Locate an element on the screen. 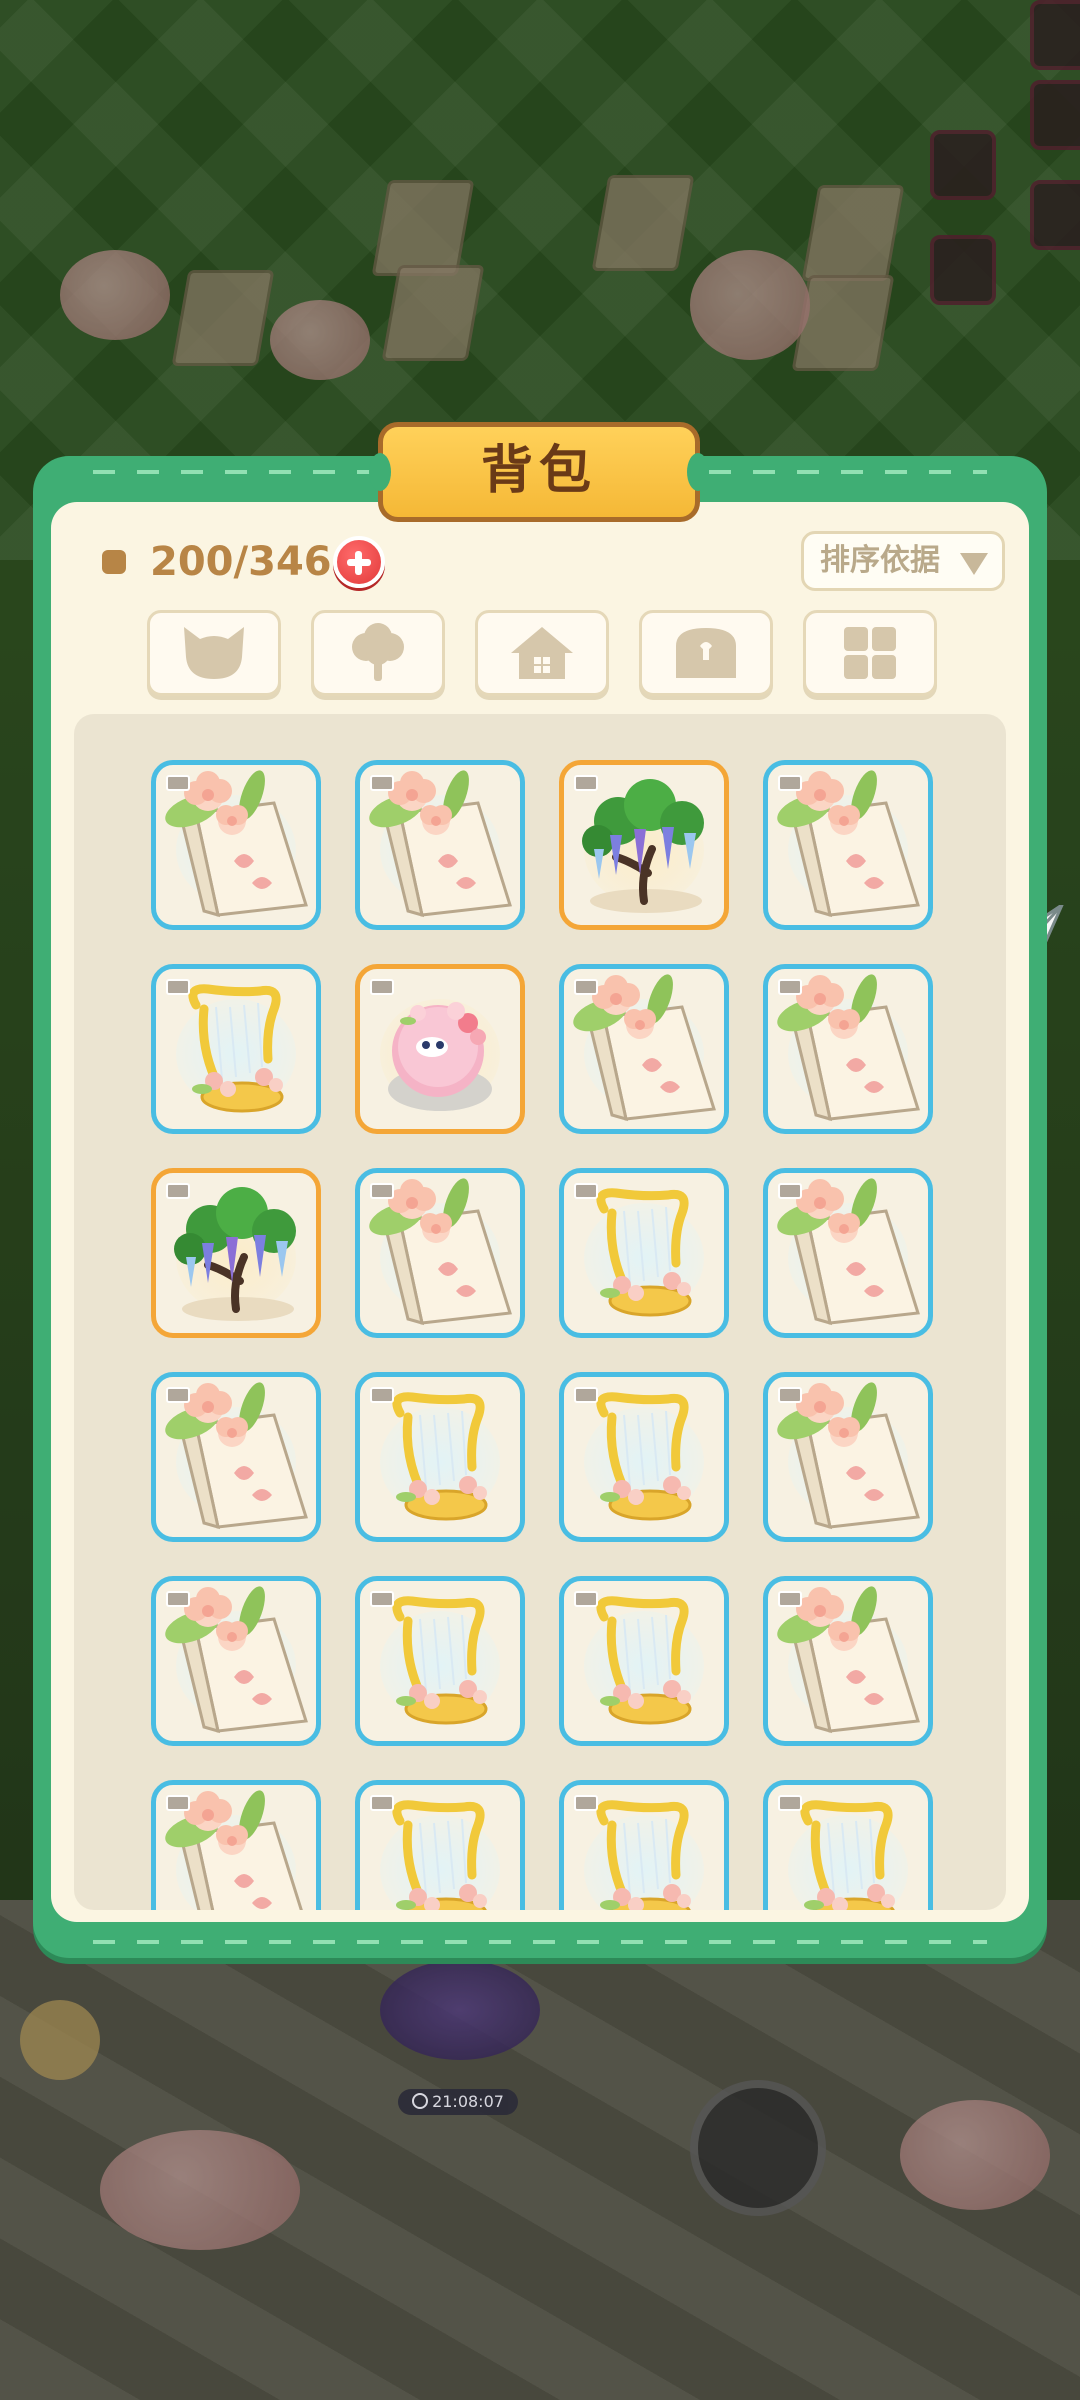  panel-trim is located at coordinates (540, 1942).